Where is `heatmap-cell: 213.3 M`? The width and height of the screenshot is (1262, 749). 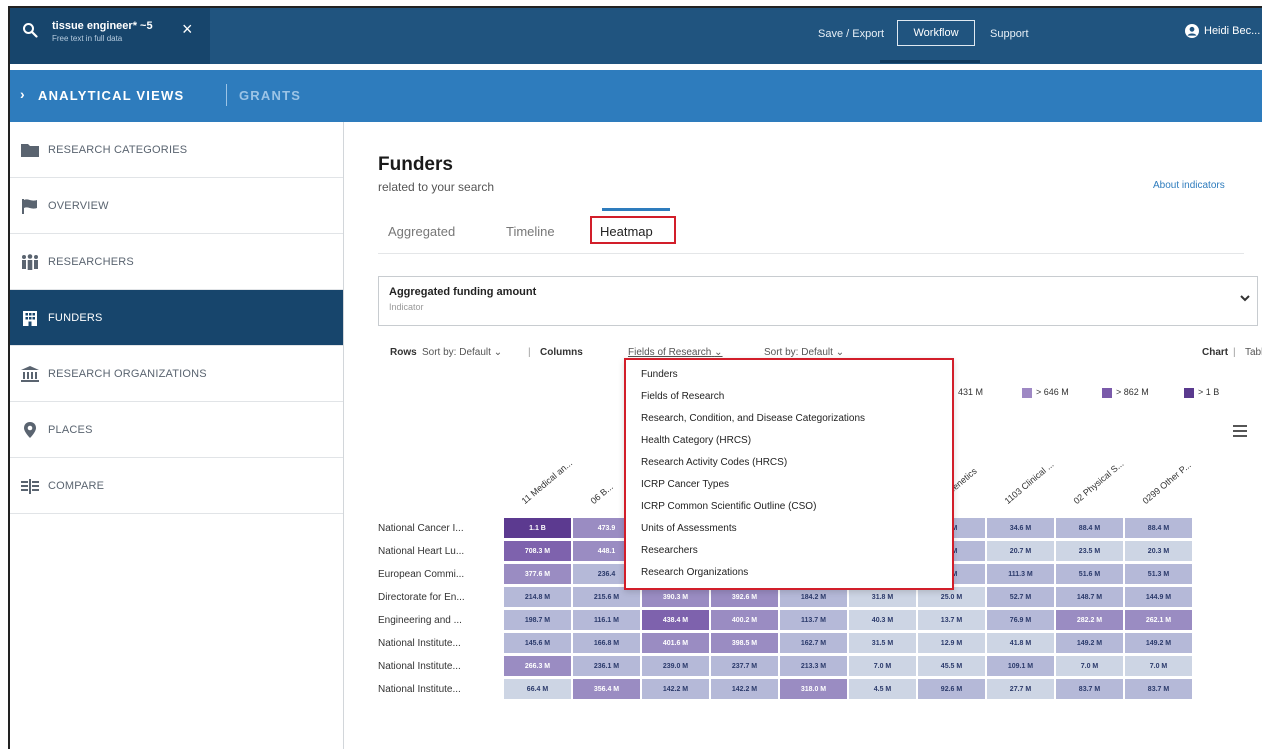 heatmap-cell: 213.3 M is located at coordinates (814, 666).